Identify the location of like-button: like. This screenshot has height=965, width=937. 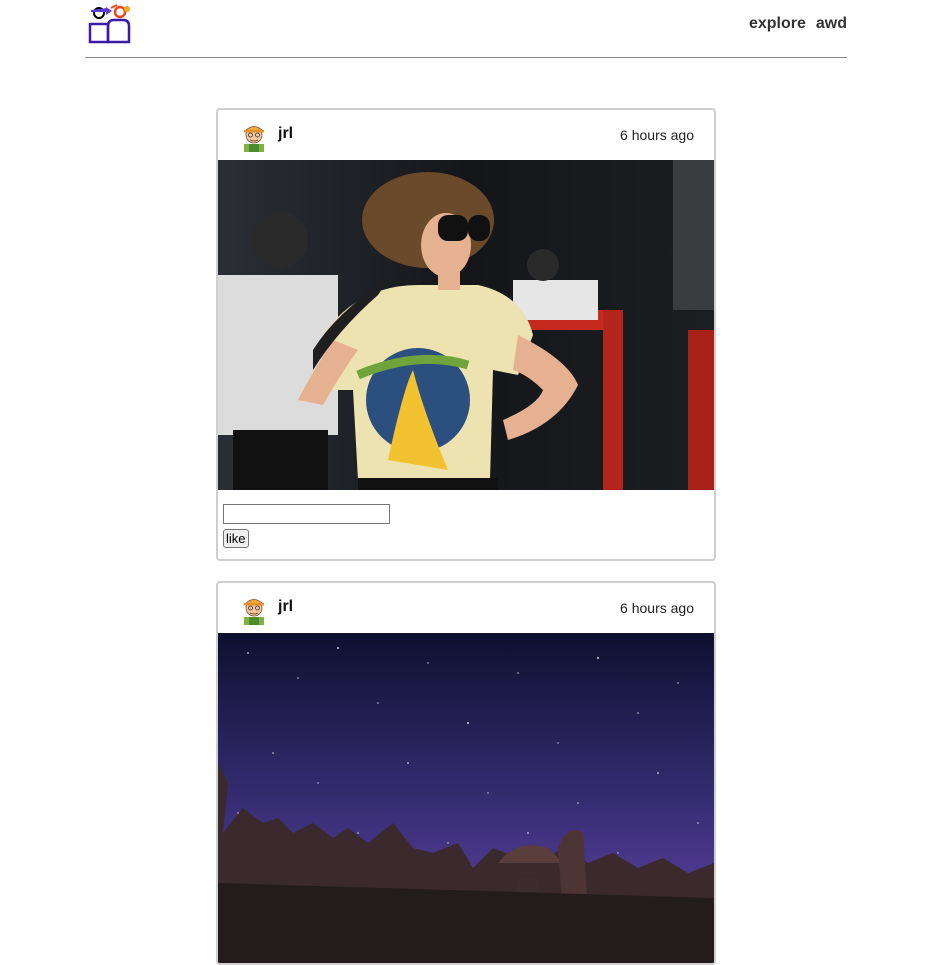
(236, 538).